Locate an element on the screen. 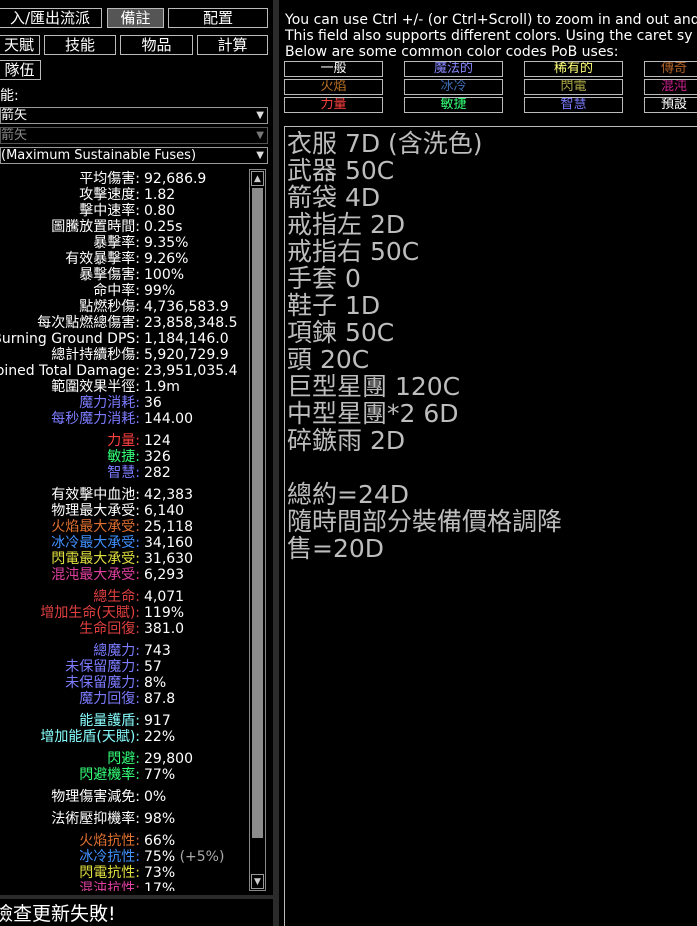  color-code-button: 冰冷 is located at coordinates (453, 87).